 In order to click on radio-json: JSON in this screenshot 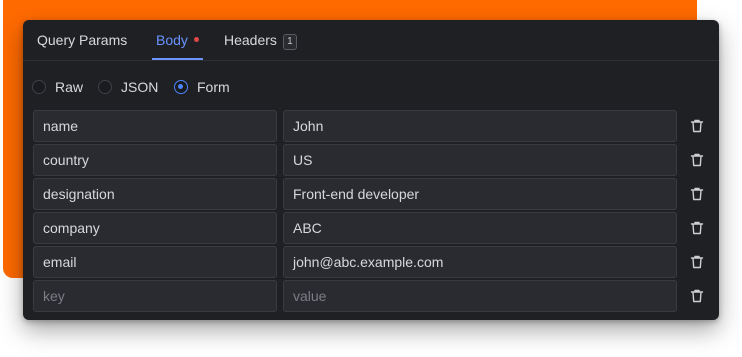, I will do `click(128, 87)`.